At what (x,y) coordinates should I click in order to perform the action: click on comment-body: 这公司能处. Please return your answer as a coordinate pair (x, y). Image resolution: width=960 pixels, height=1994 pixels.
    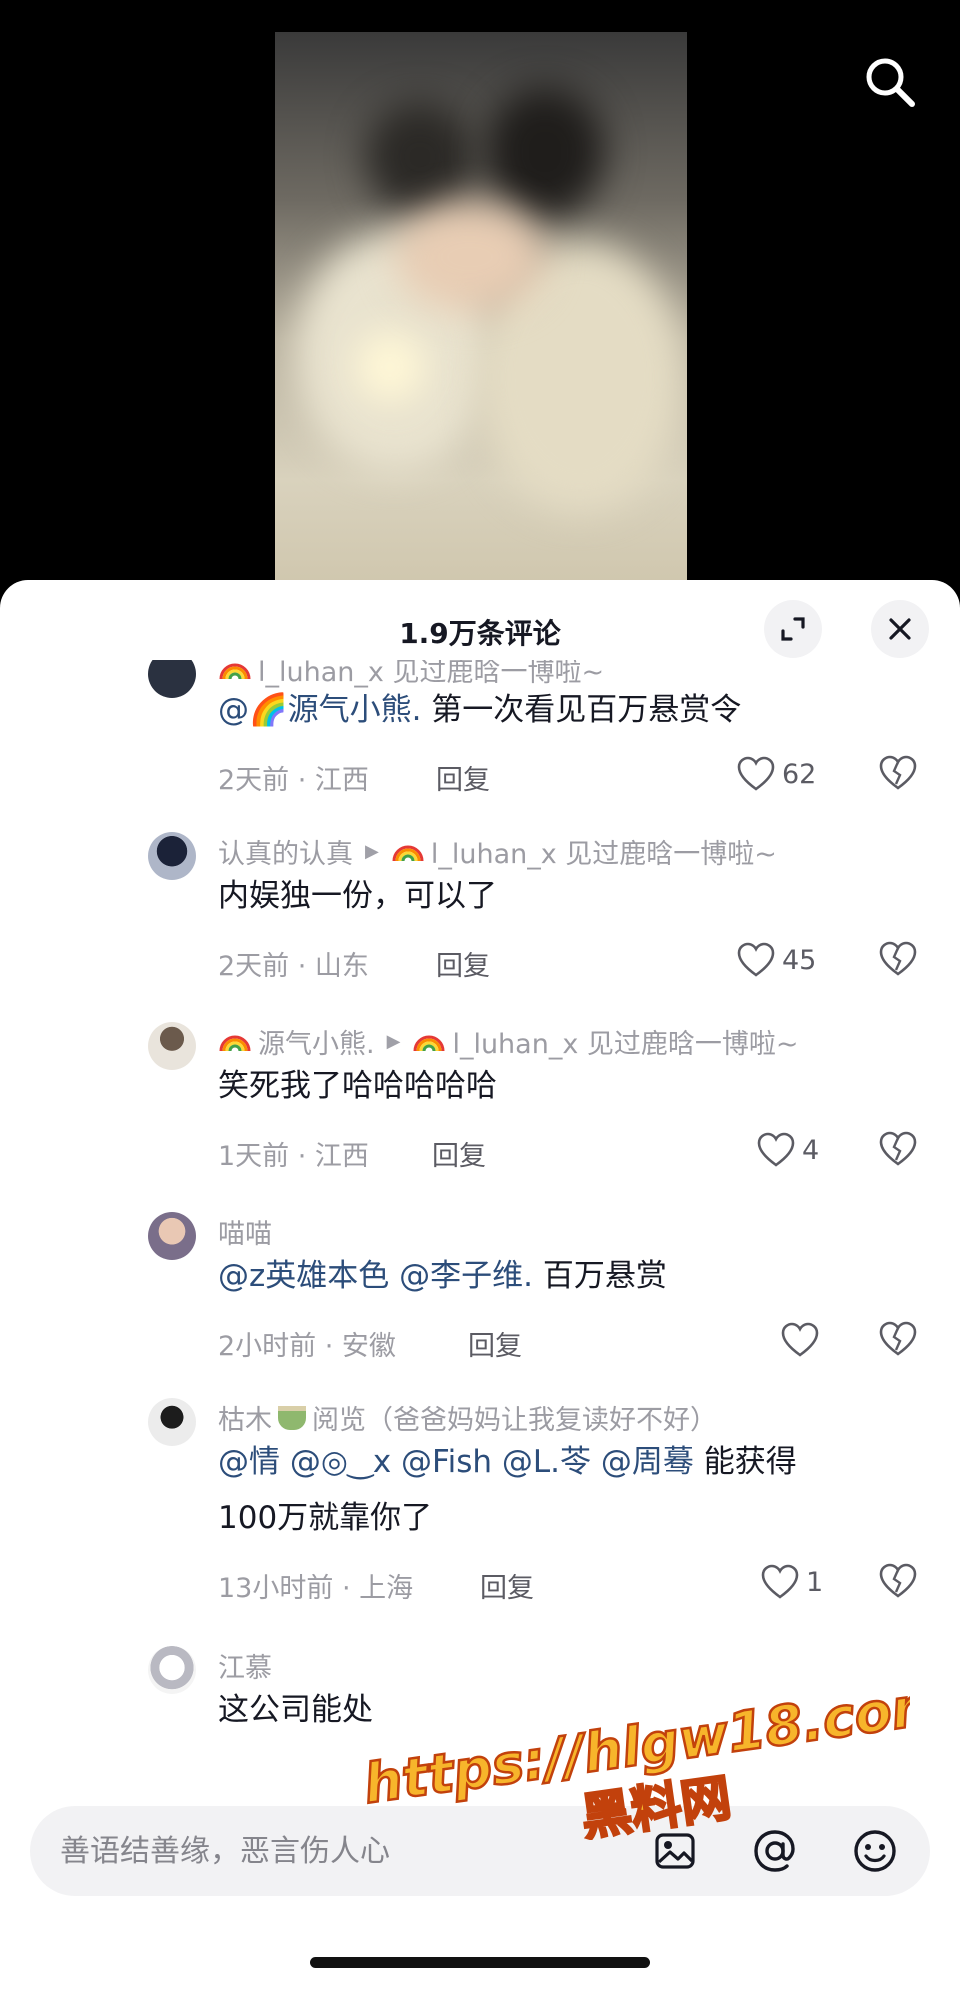
    Looking at the image, I should click on (295, 1710).